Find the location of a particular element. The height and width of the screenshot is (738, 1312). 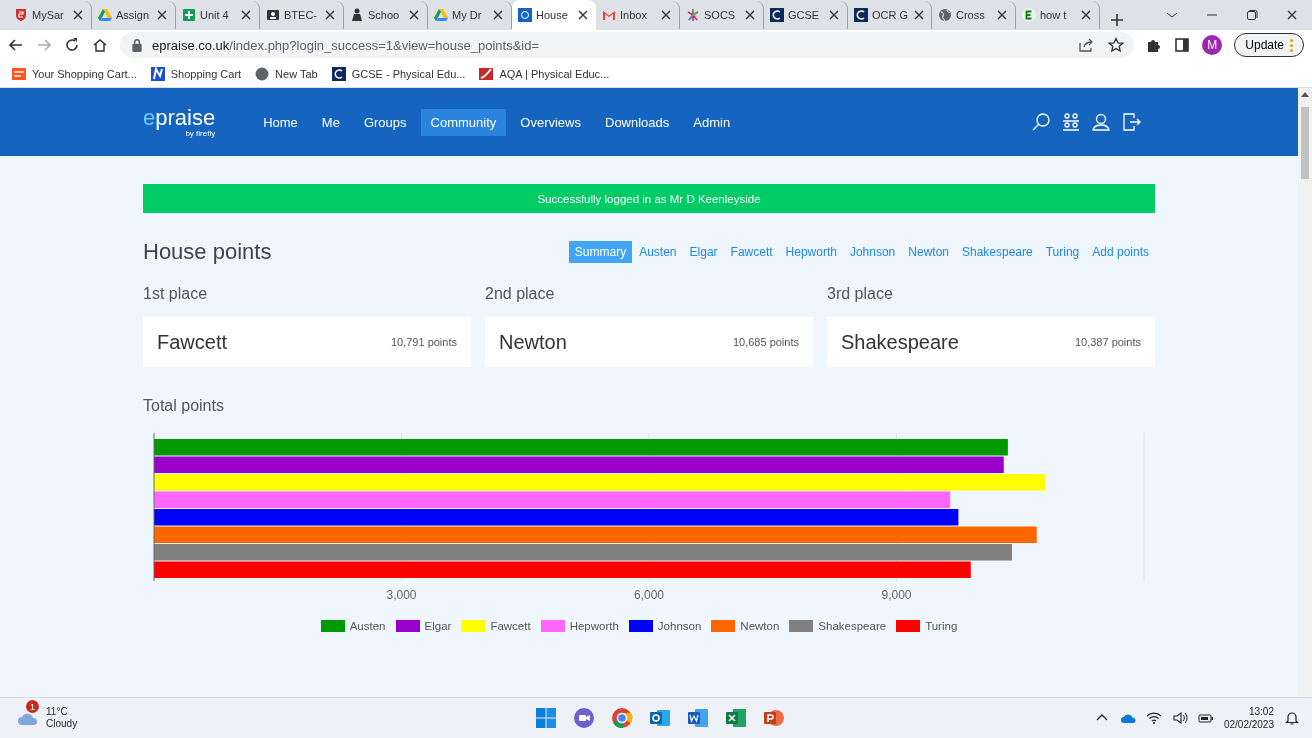

people-icon is located at coordinates (1071, 122).